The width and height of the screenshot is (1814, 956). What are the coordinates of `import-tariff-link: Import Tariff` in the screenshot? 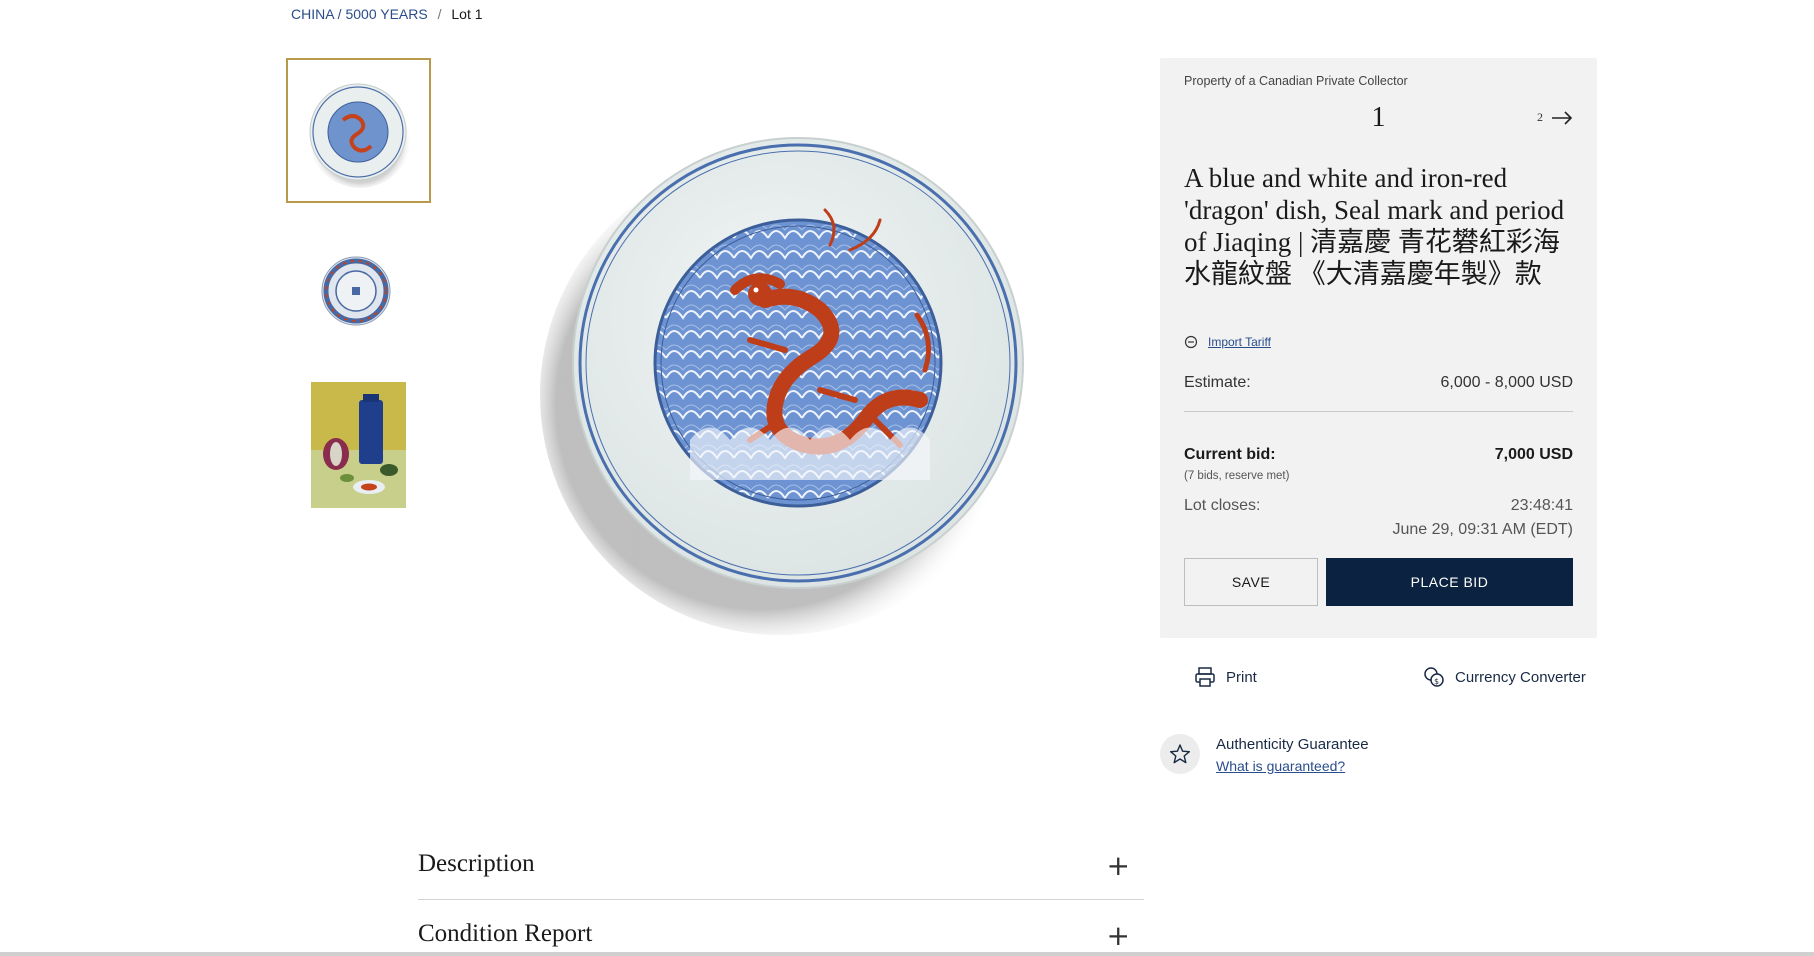 It's located at (1239, 342).